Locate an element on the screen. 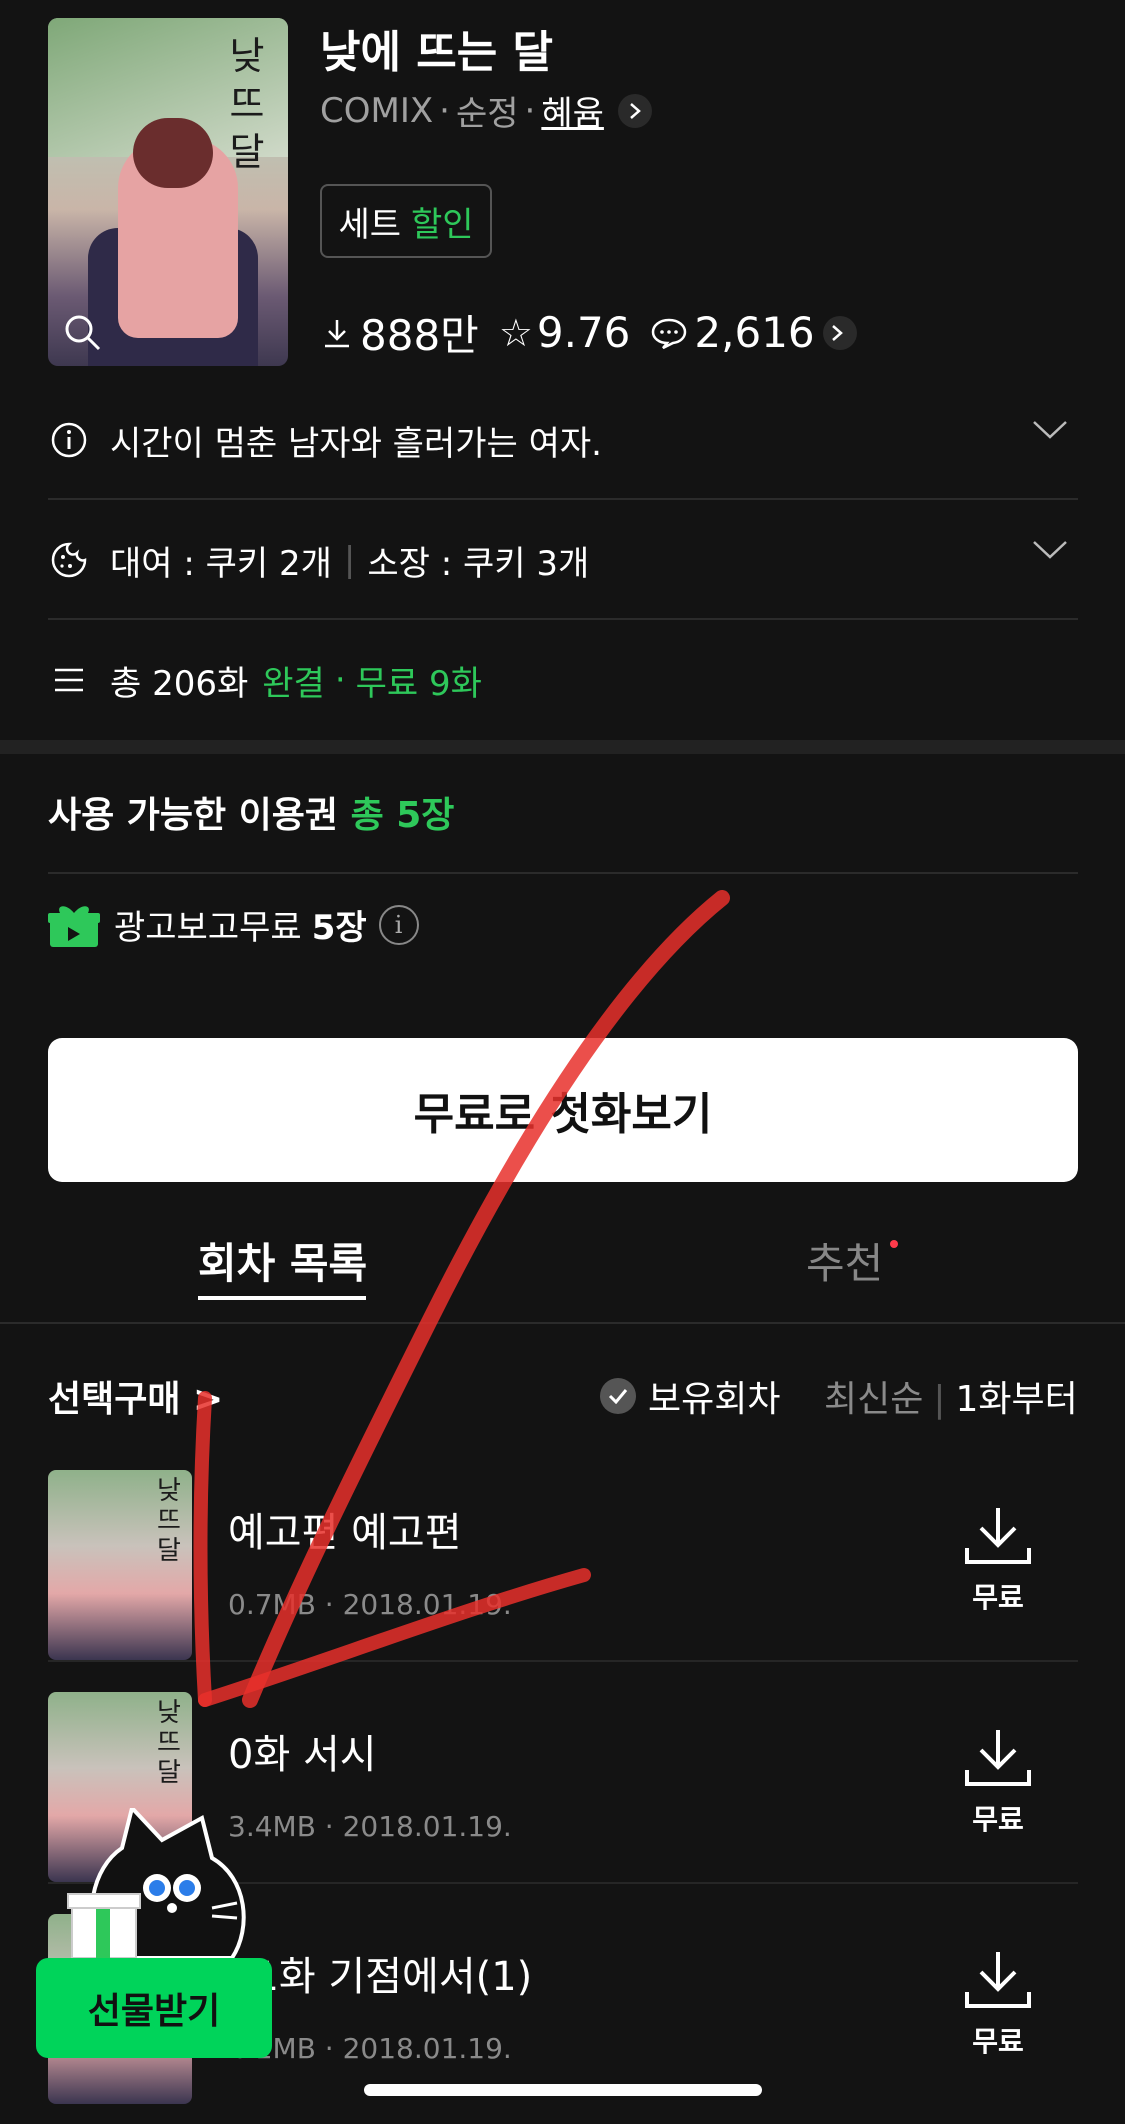  price-row: 대여 : 쿠키 2개 | 소장 : 쿠키 3개 is located at coordinates (563, 560).